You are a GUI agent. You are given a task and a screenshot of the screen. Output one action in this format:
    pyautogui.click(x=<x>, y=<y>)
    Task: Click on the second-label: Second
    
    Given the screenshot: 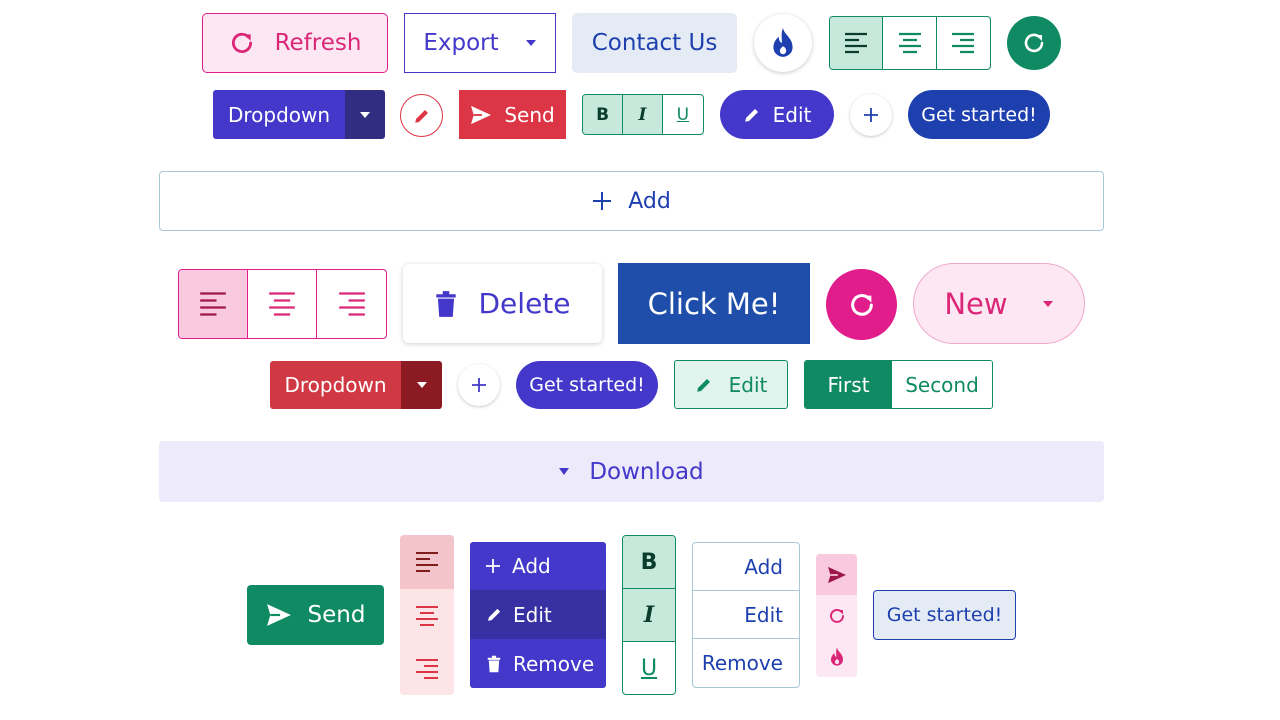 What is the action you would take?
    pyautogui.click(x=942, y=384)
    